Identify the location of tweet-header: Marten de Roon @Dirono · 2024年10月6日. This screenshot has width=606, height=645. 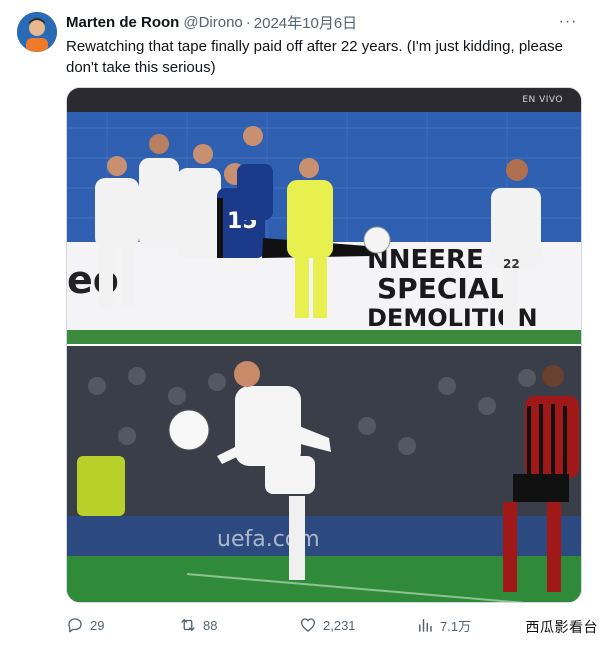
(323, 22).